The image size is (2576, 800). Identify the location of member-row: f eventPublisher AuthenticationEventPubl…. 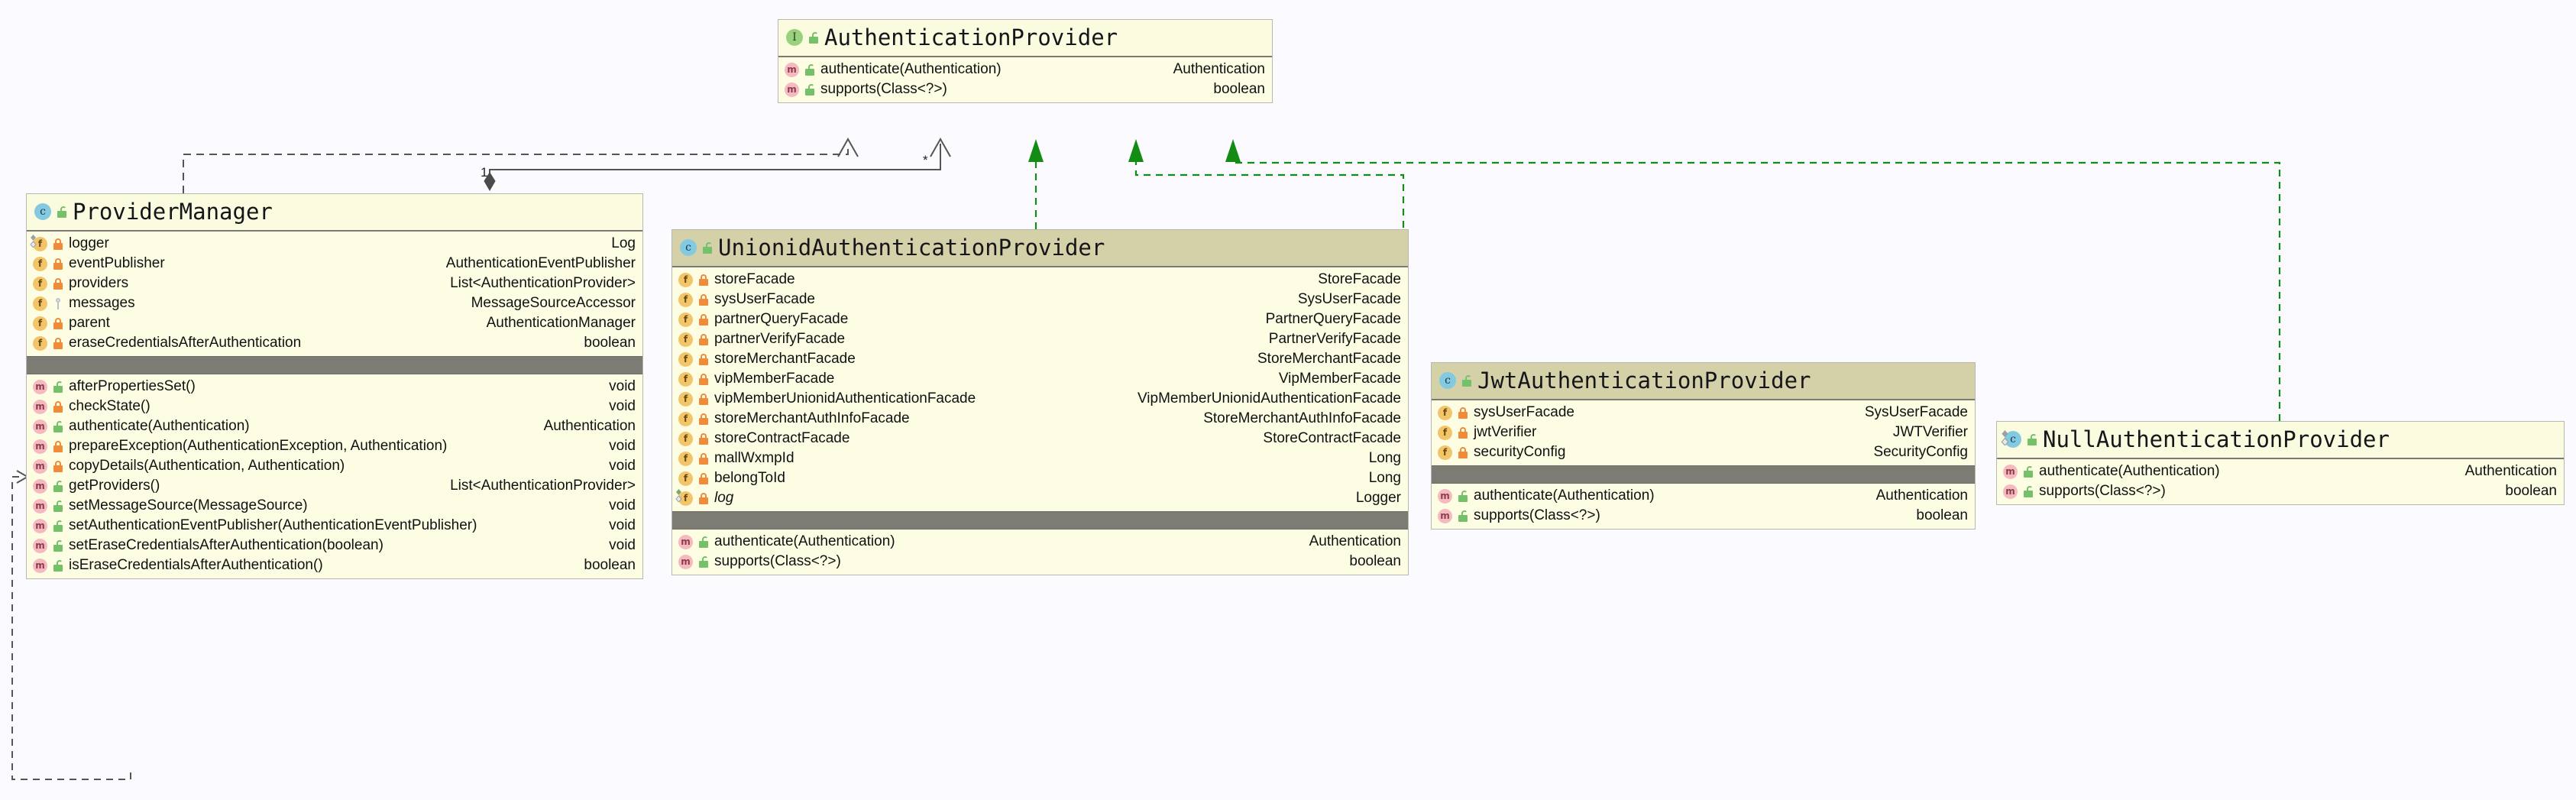
(334, 264).